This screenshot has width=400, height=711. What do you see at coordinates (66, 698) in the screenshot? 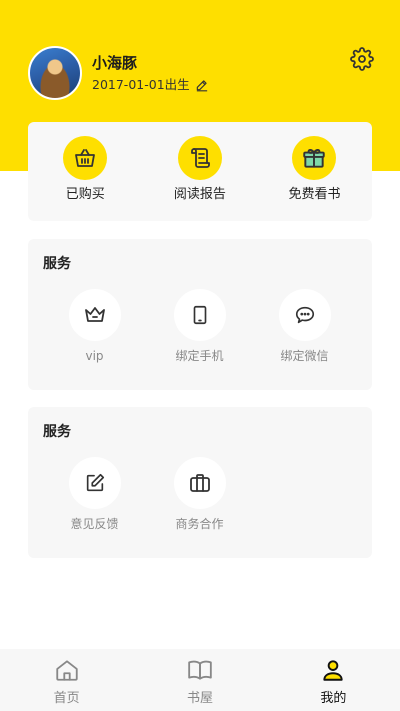
I see `tab-label: 首页` at bounding box center [66, 698].